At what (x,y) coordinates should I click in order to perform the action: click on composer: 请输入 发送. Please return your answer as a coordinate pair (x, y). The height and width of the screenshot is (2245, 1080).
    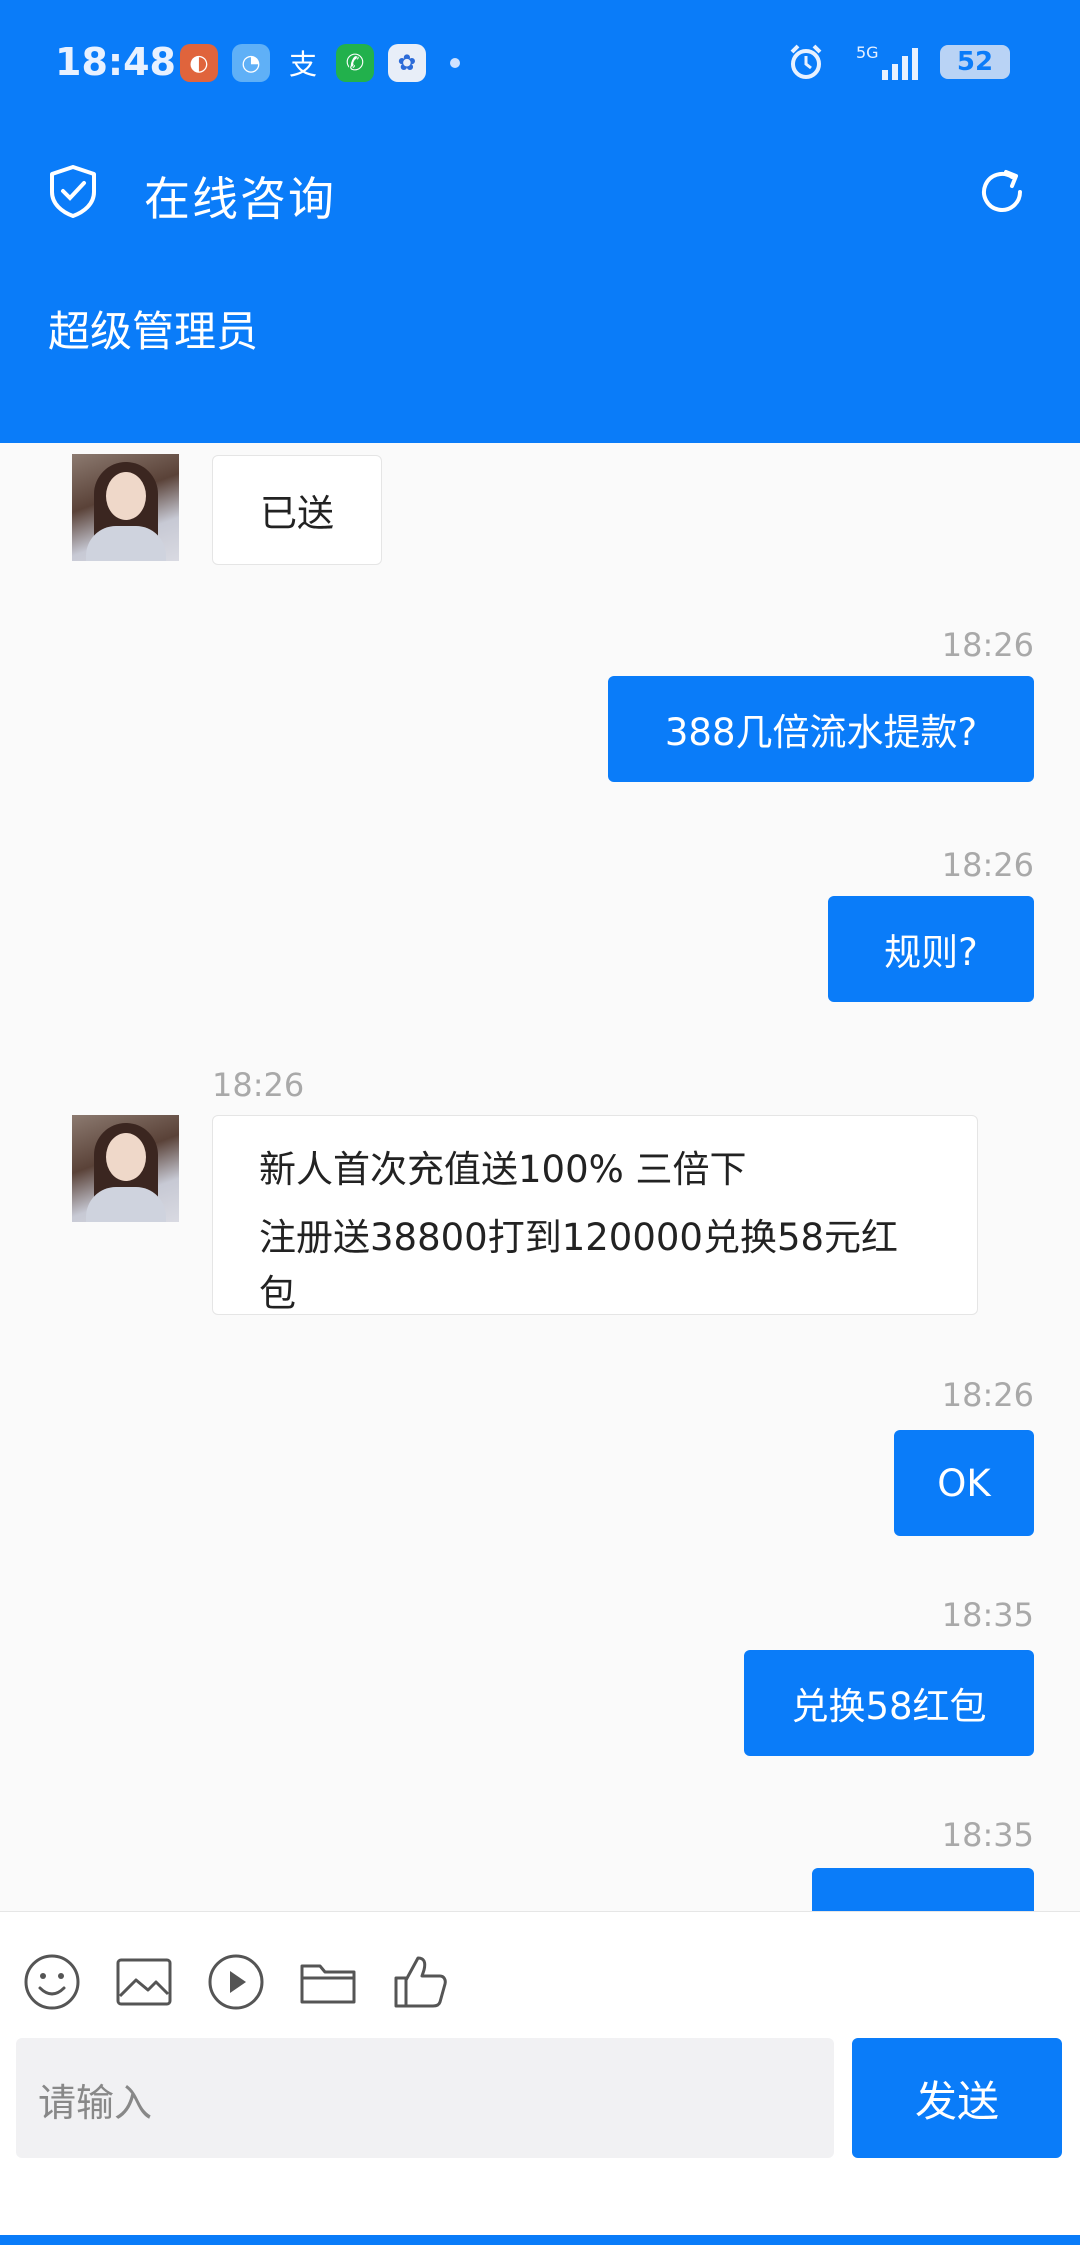
    Looking at the image, I should click on (540, 2078).